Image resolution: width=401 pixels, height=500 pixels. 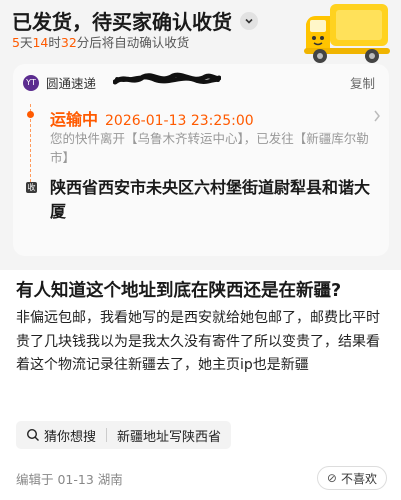 I want to click on countdown-minutes: 32, so click(x=68, y=42).